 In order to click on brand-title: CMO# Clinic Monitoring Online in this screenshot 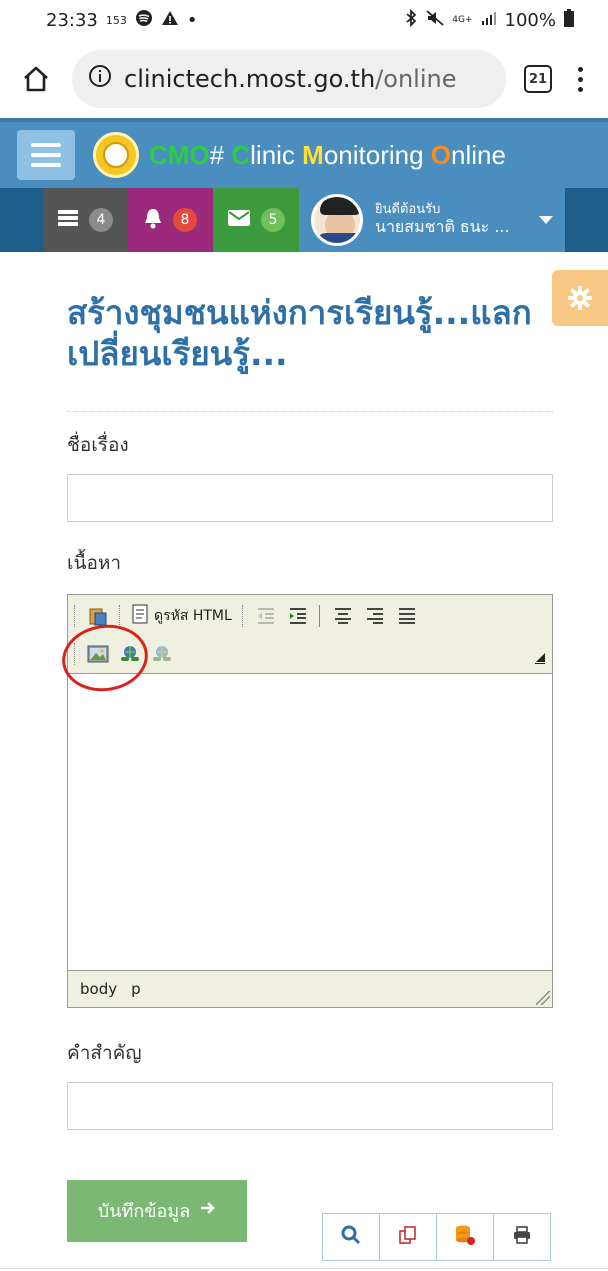, I will do `click(327, 154)`.